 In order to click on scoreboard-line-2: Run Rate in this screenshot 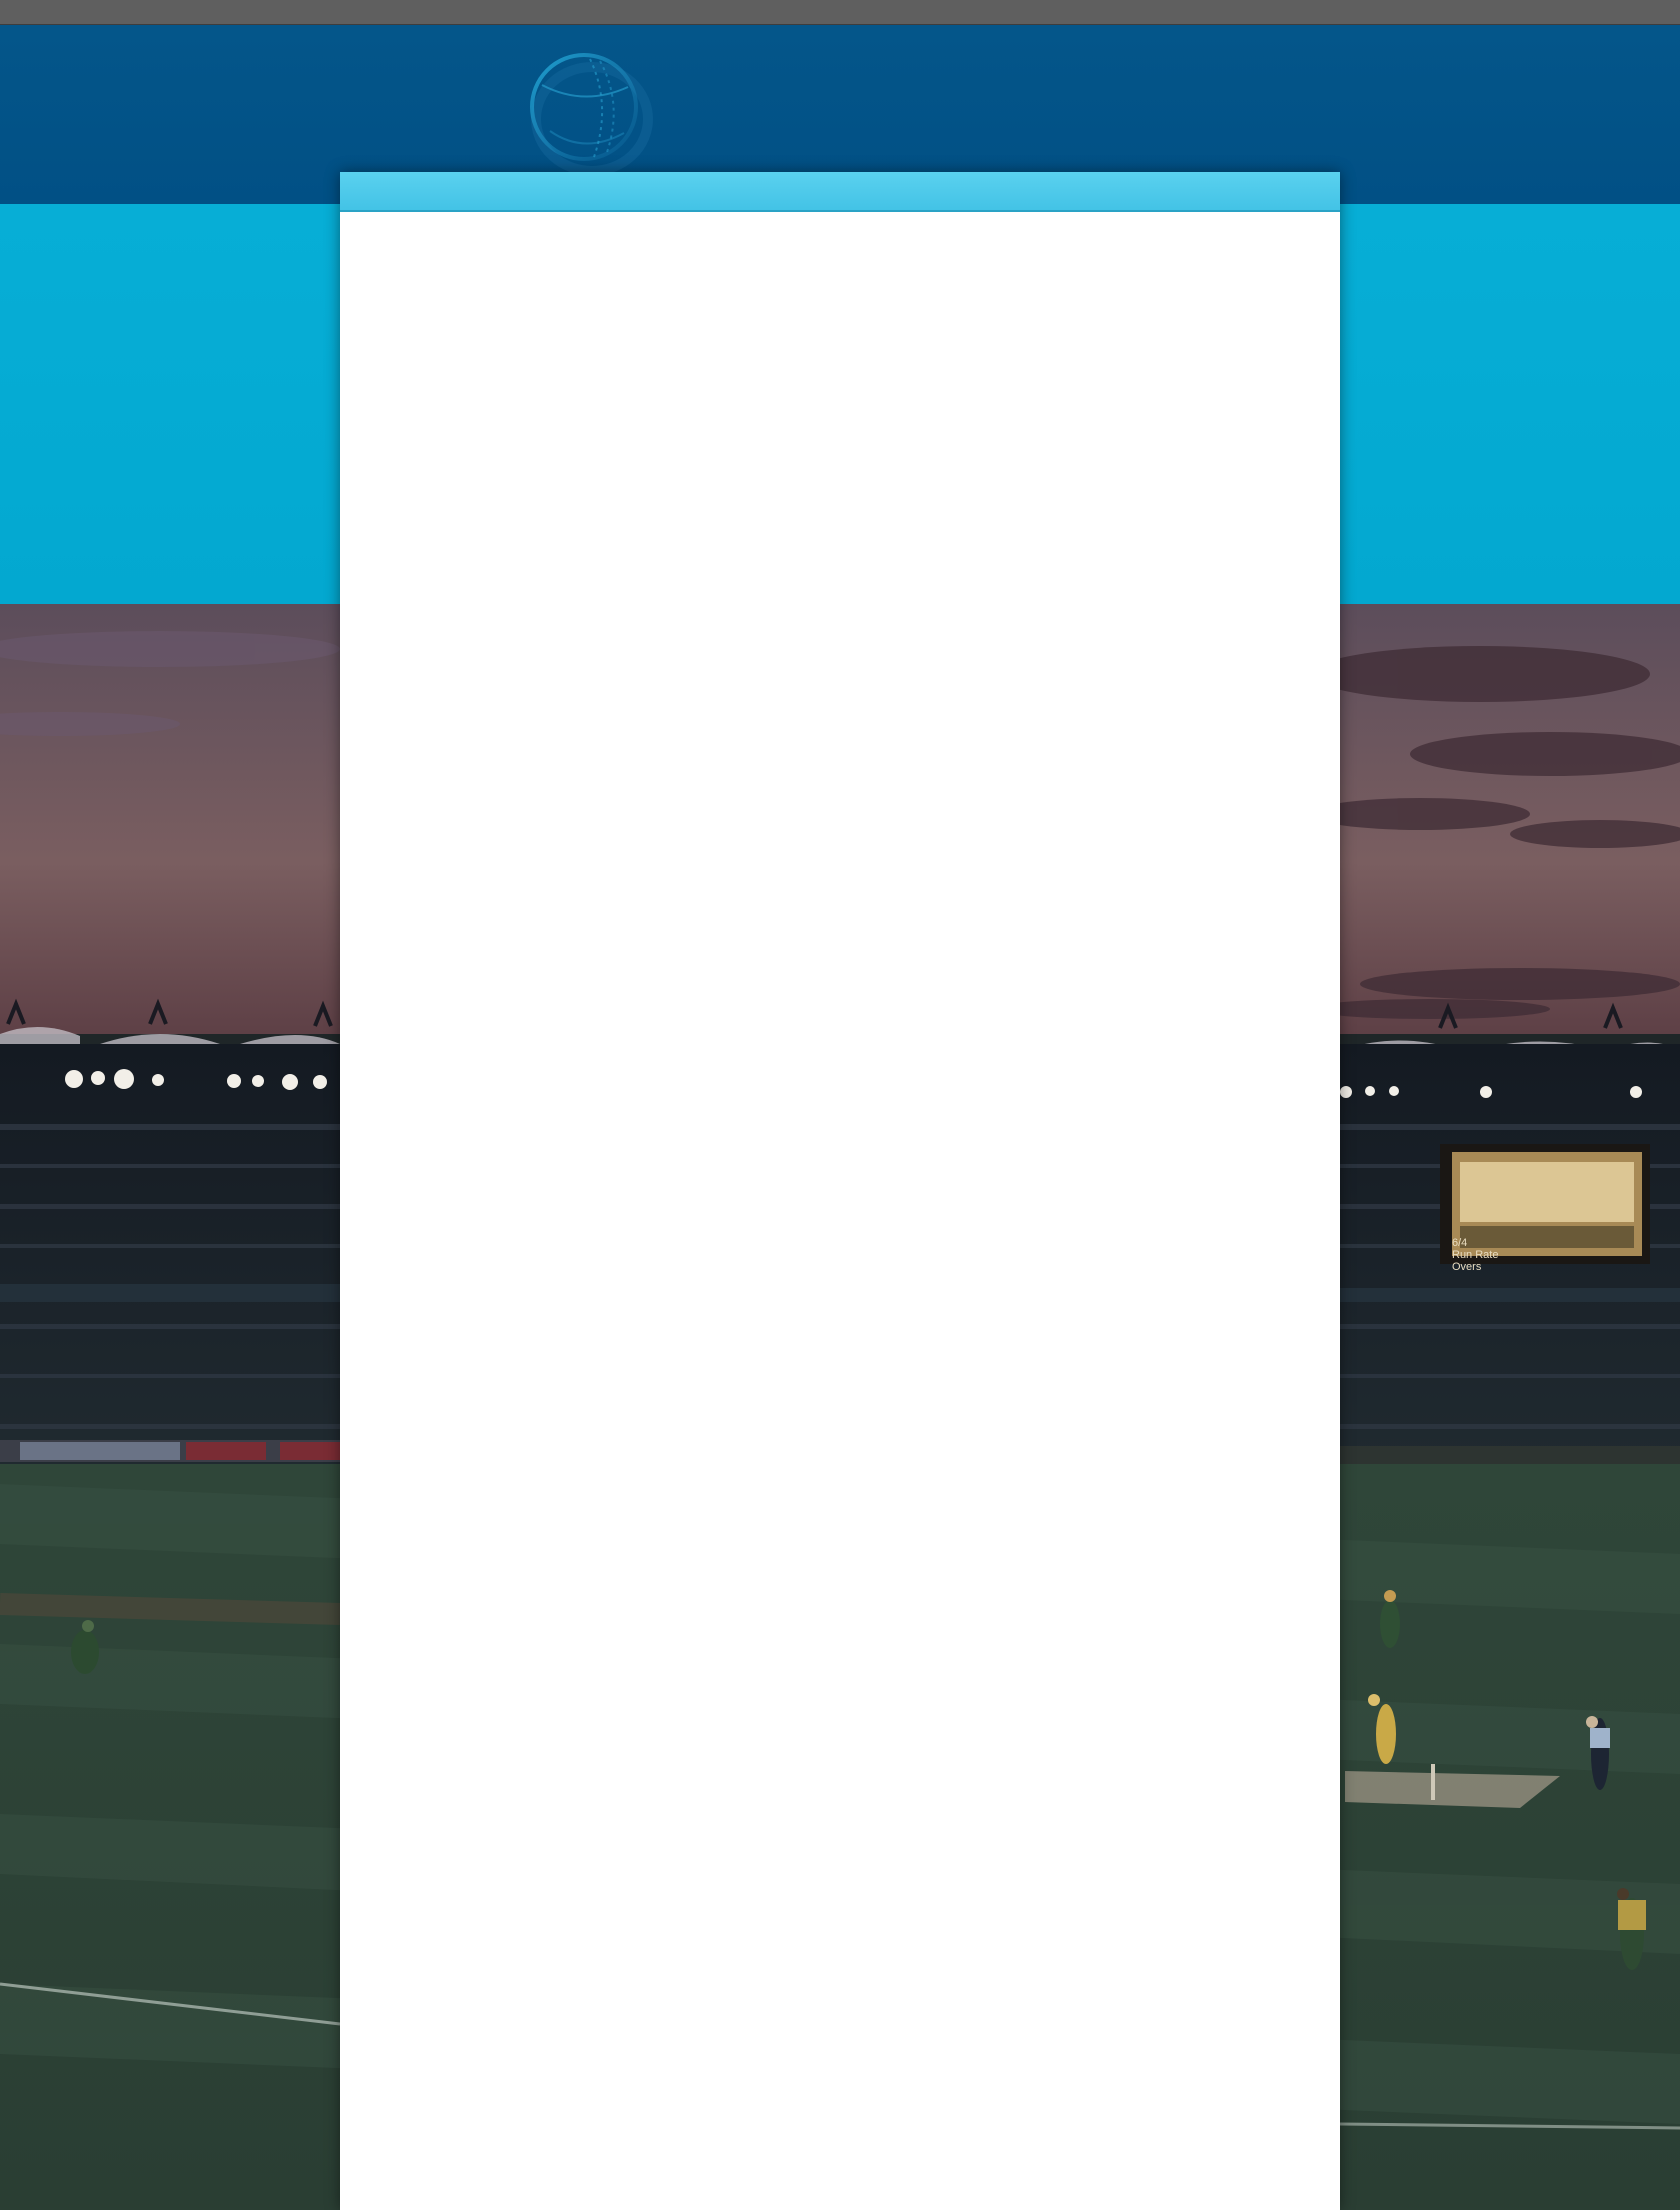, I will do `click(1475, 1255)`.